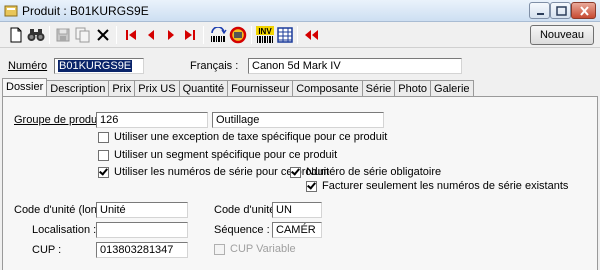 The width and height of the screenshot is (600, 270). I want to click on cup-variable-checkbox-box, so click(219, 249).